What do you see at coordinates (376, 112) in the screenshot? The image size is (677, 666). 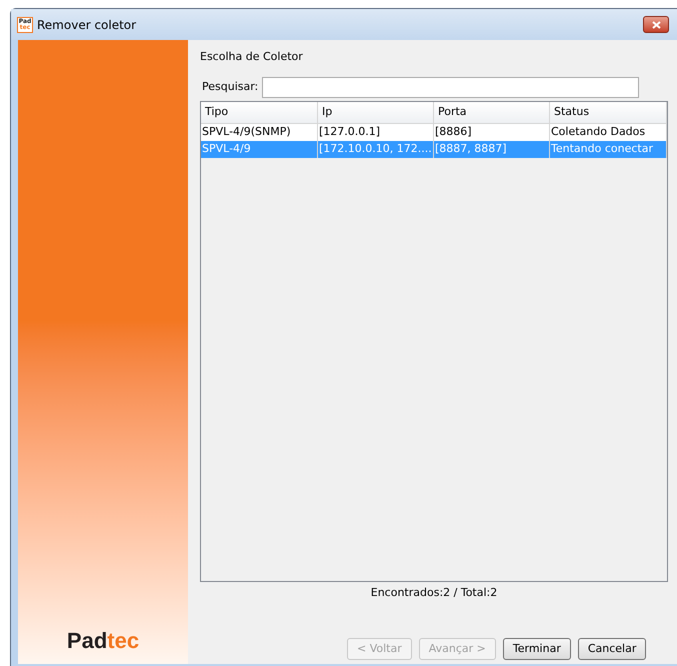 I see `column-header: Ip` at bounding box center [376, 112].